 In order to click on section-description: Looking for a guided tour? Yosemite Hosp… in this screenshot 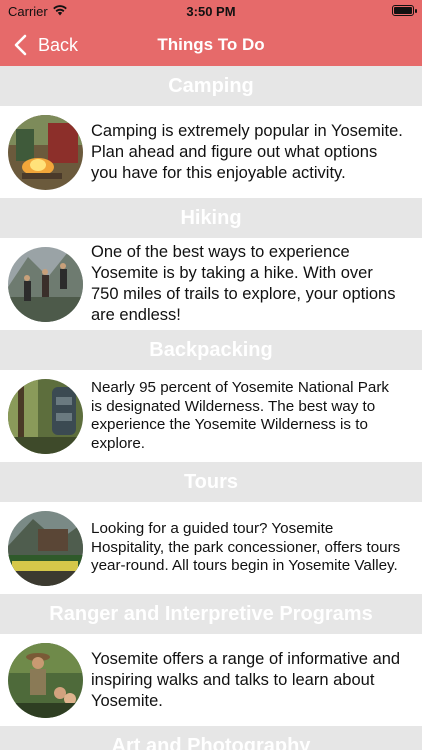, I will do `click(246, 547)`.